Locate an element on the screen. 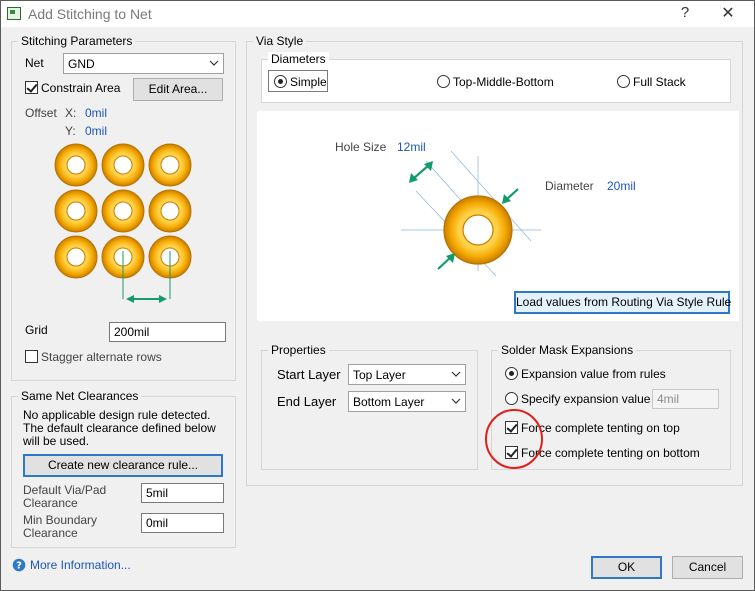 The width and height of the screenshot is (755, 591). specify-expansion-label: Specify expansion value is located at coordinates (586, 399).